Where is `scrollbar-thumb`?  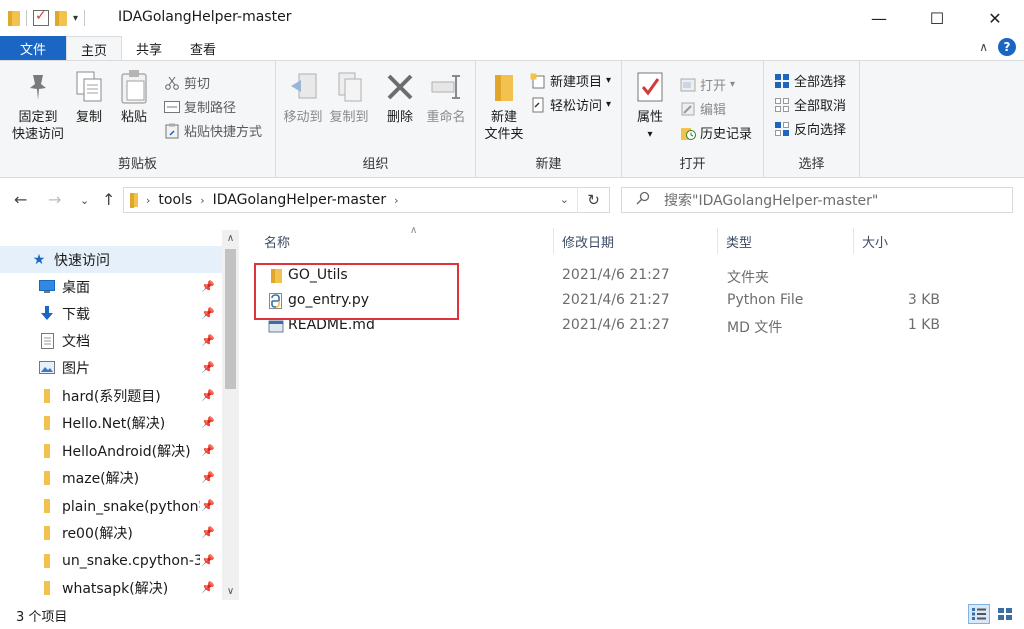 scrollbar-thumb is located at coordinates (230, 319).